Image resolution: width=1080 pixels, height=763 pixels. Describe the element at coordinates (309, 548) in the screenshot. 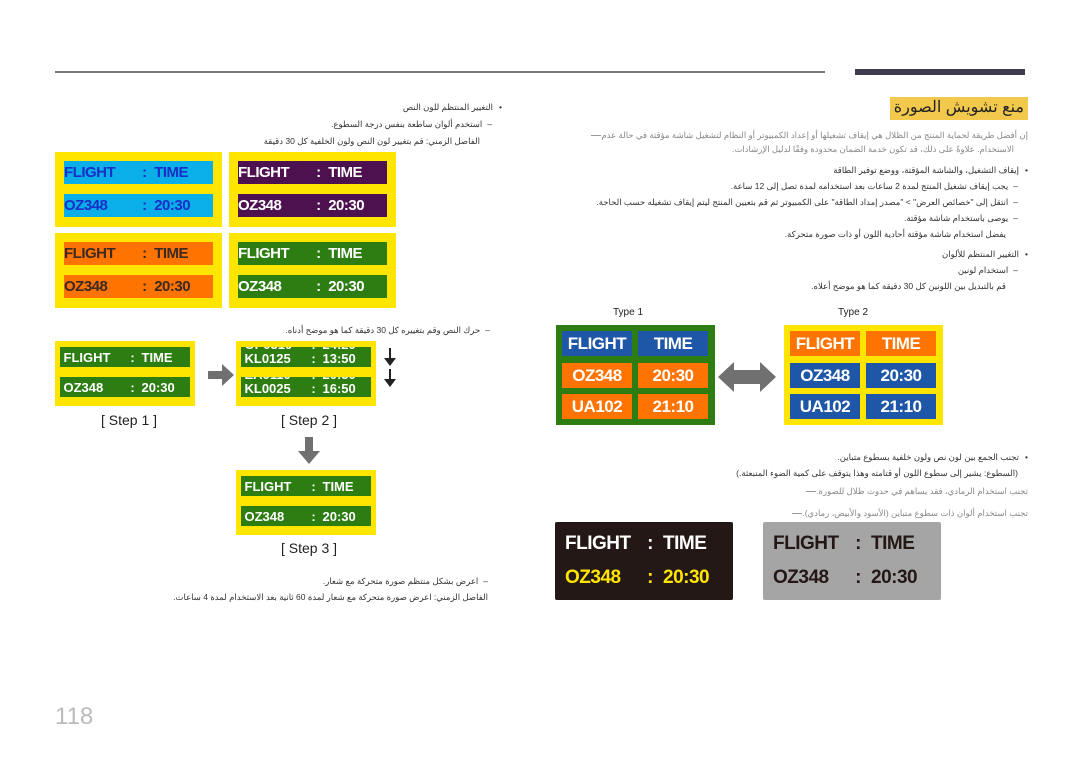

I see `step3-label: [ Step 3 ]` at that location.